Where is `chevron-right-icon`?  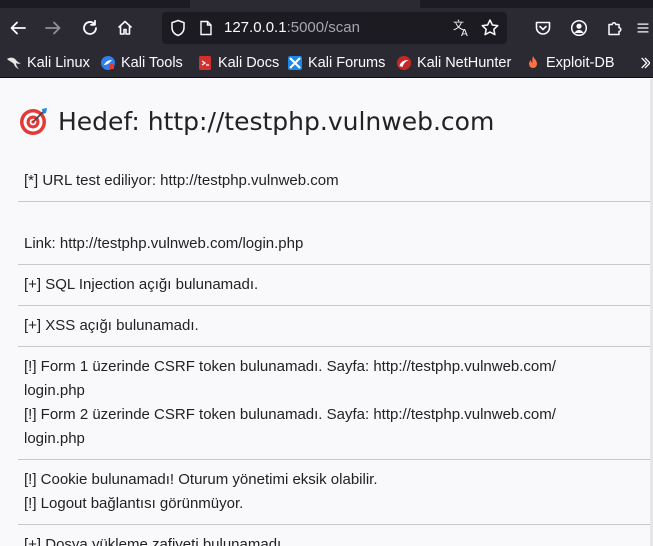 chevron-right-icon is located at coordinates (645, 63).